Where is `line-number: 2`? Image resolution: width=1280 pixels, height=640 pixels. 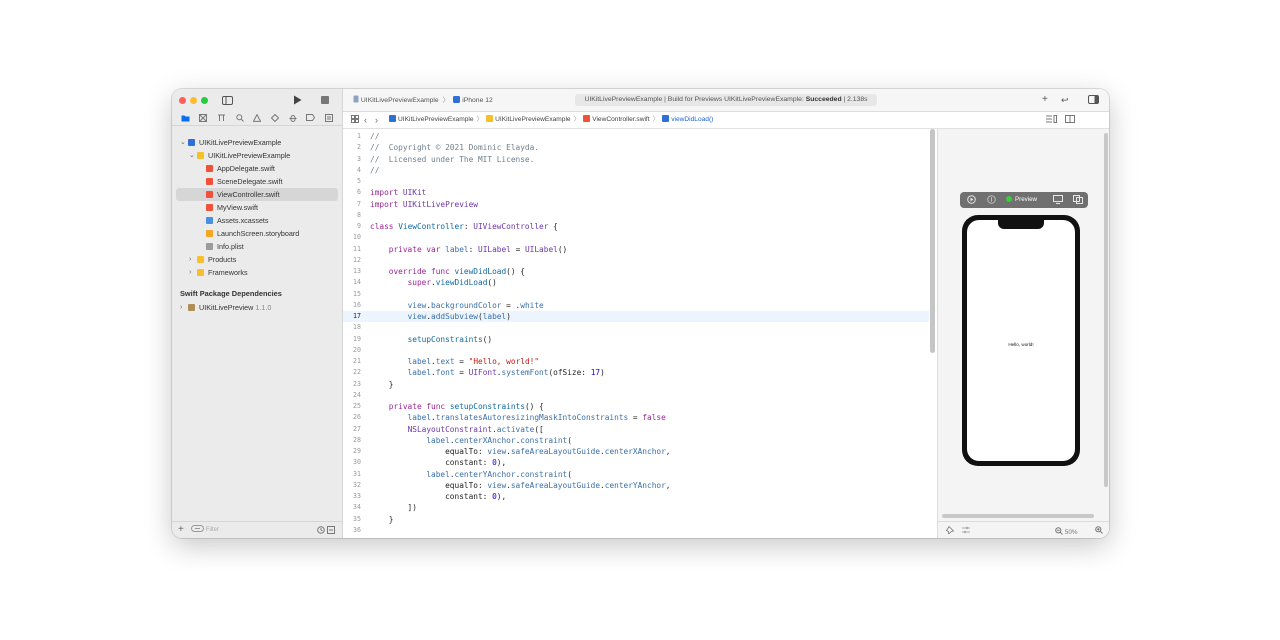 line-number: 2 is located at coordinates (352, 147).